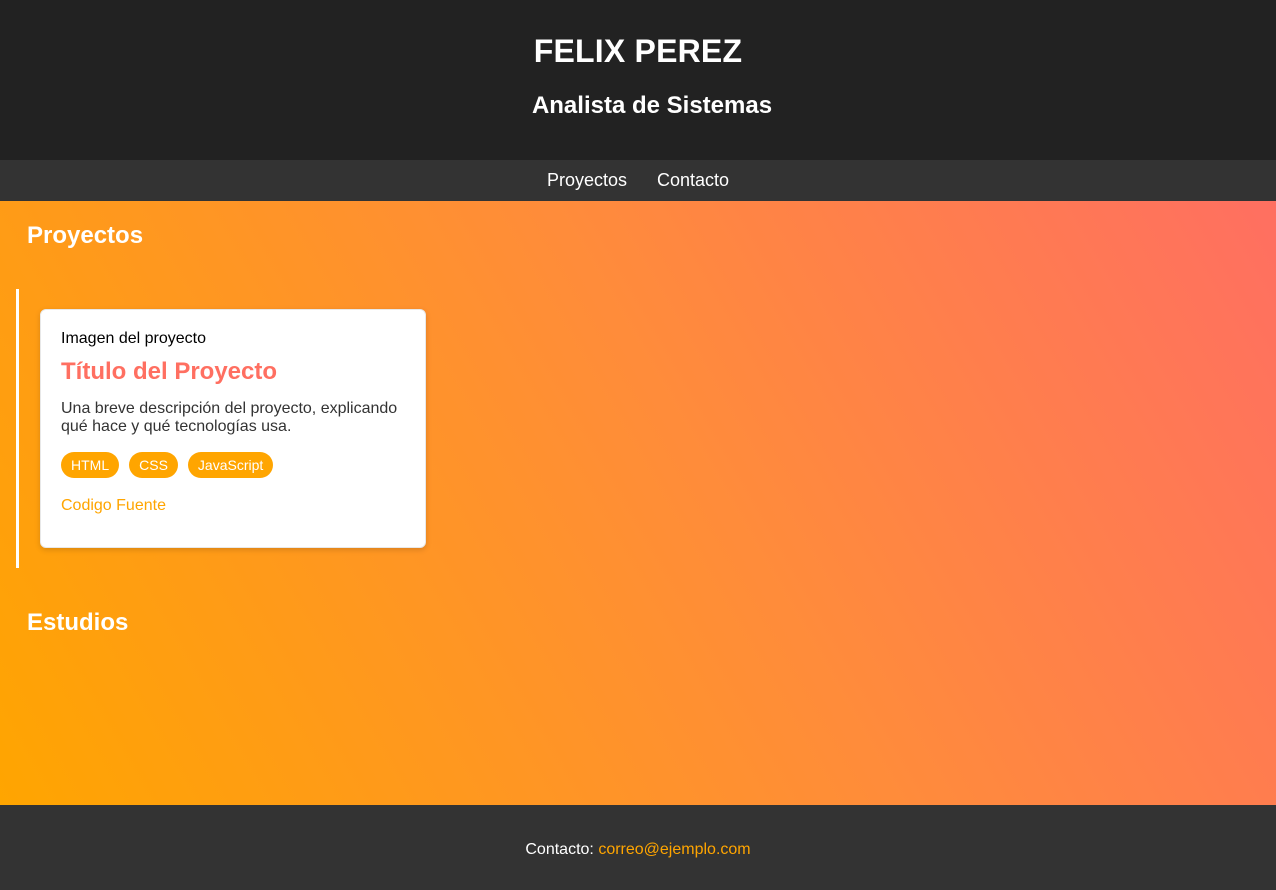 This screenshot has width=1276, height=890. I want to click on nav-link-contacto: Contacto, so click(693, 180).